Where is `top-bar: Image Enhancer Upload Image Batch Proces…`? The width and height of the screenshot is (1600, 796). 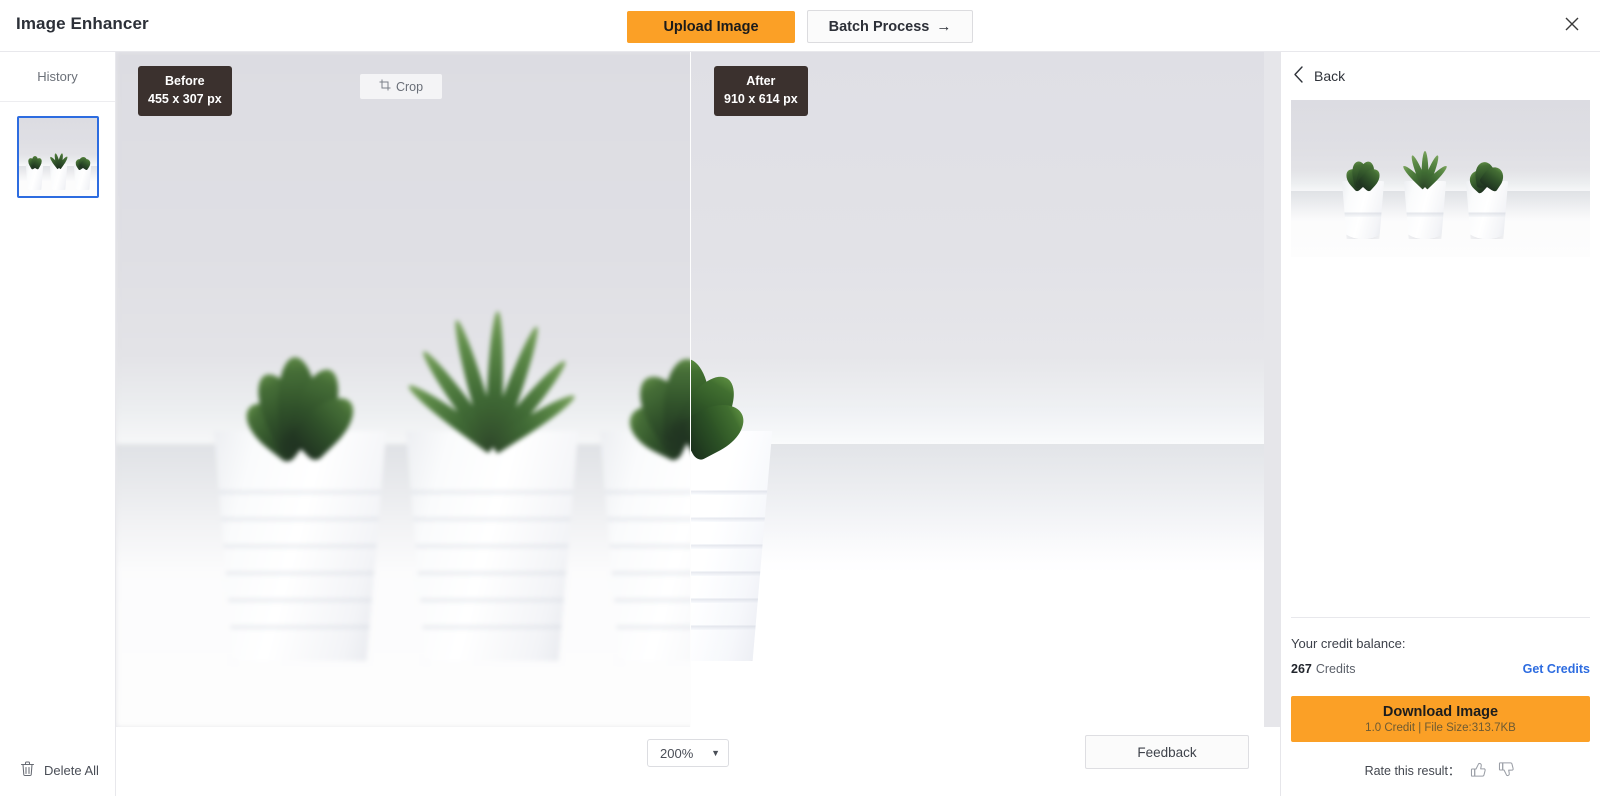 top-bar: Image Enhancer Upload Image Batch Proces… is located at coordinates (800, 26).